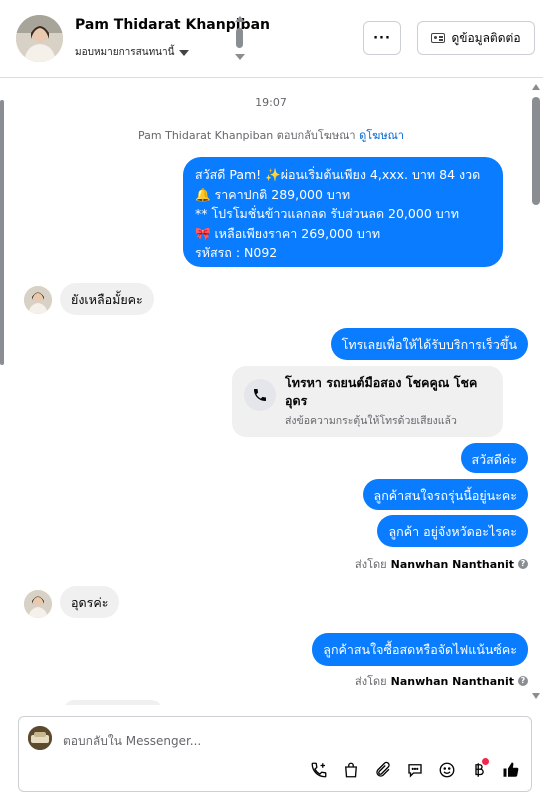 The image size is (543, 802). I want to click on ad-reply-text: Pam Thidarat Khanpiban ตอบกลับโฆษณา, so click(247, 135).